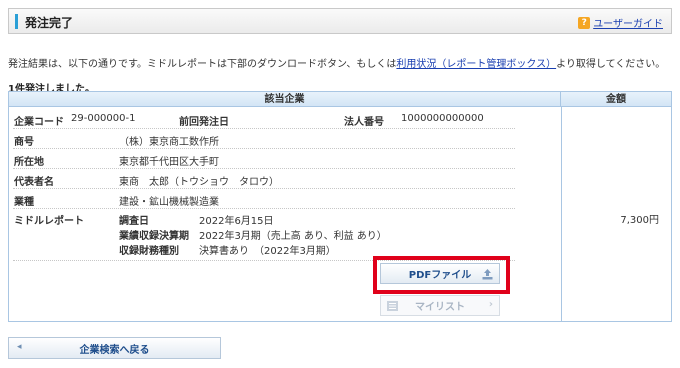 The height and width of the screenshot is (368, 680). I want to click on industry-label: 業種, so click(24, 202).